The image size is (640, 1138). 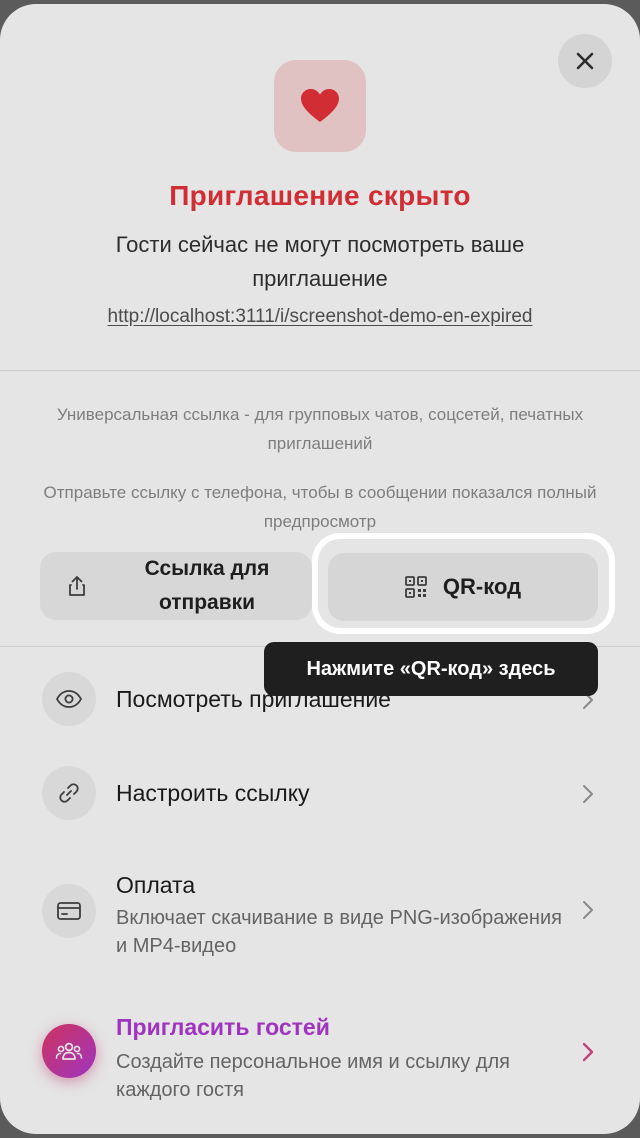 I want to click on share-link-label: Ссылка для отправки, so click(x=207, y=585).